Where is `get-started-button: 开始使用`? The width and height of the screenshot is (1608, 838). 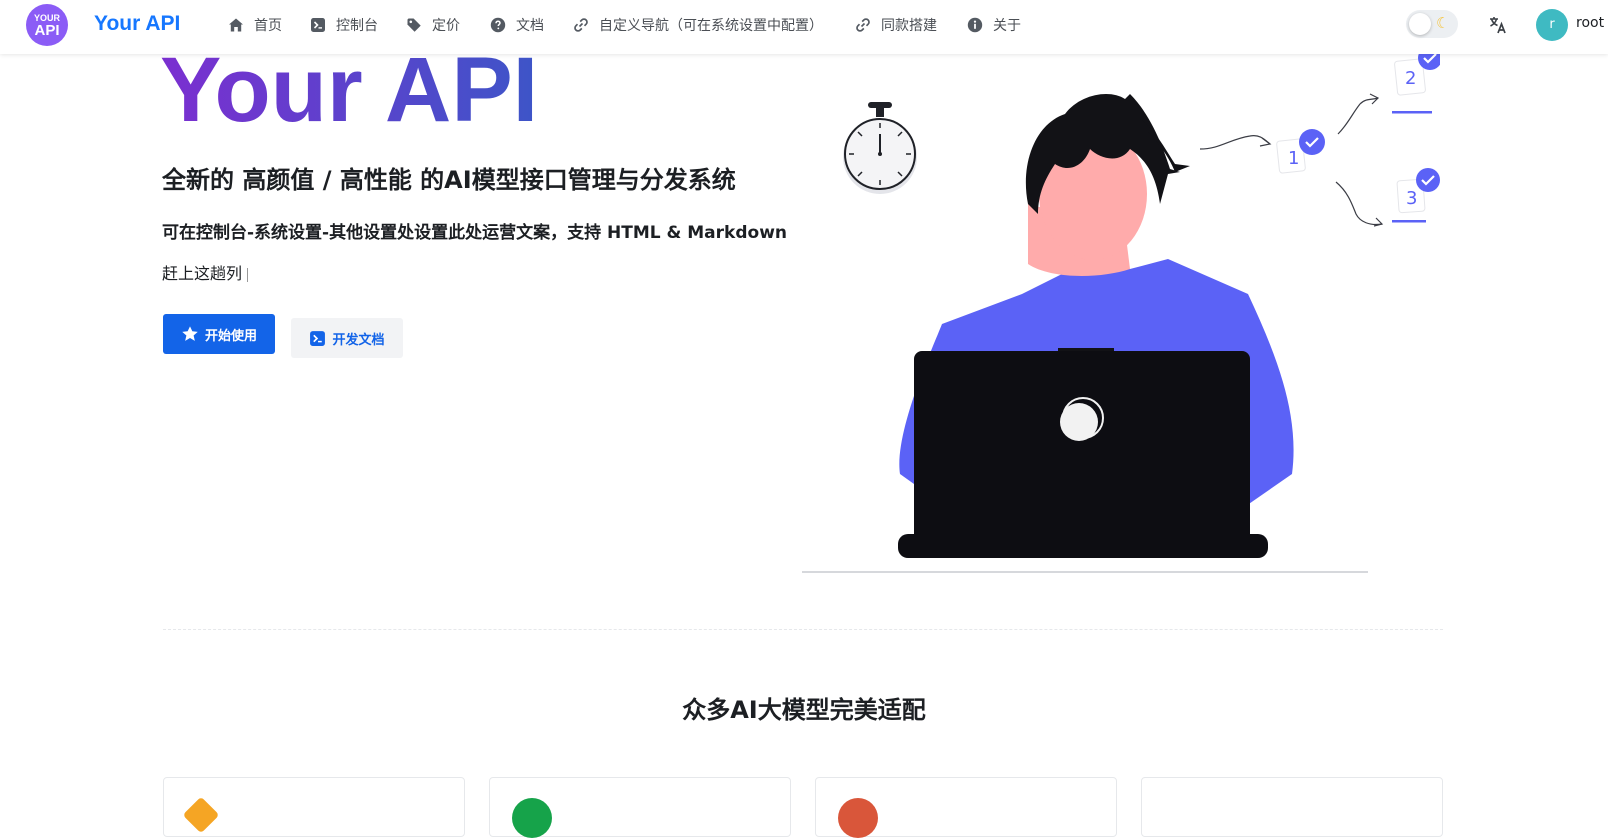
get-started-button: 开始使用 is located at coordinates (219, 334).